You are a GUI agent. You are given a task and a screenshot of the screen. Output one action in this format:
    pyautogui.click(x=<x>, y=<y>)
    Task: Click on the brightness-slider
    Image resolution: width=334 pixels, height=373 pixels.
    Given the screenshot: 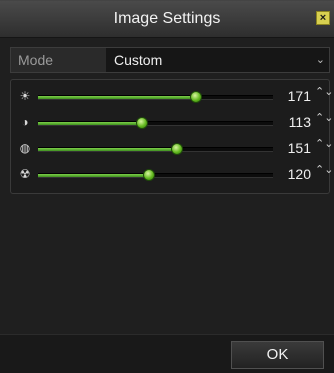 What is the action you would take?
    pyautogui.click(x=155, y=97)
    